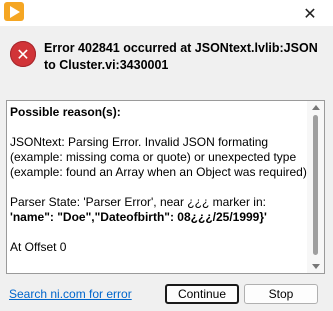  I want to click on labview-app-icon, so click(14, 11).